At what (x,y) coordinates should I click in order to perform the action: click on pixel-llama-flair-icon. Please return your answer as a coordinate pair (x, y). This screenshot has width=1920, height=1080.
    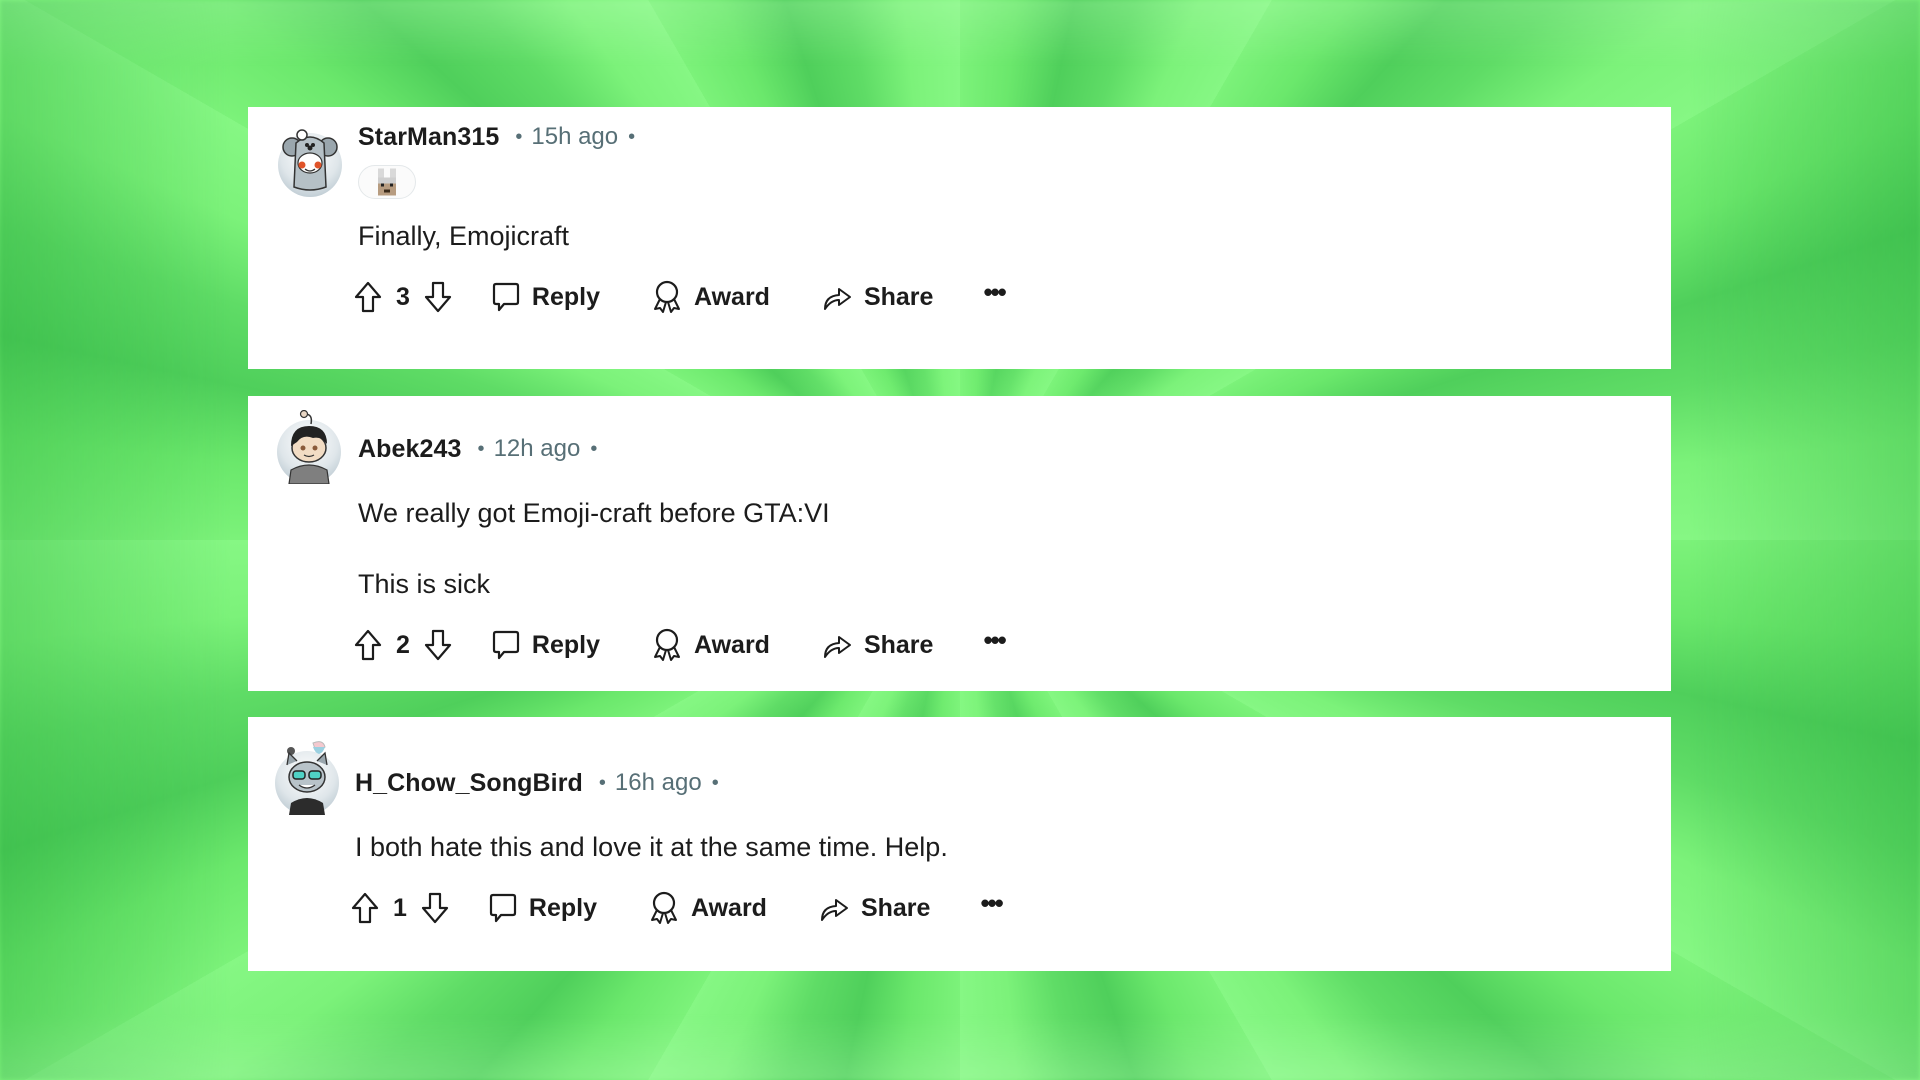
    Looking at the image, I should click on (387, 182).